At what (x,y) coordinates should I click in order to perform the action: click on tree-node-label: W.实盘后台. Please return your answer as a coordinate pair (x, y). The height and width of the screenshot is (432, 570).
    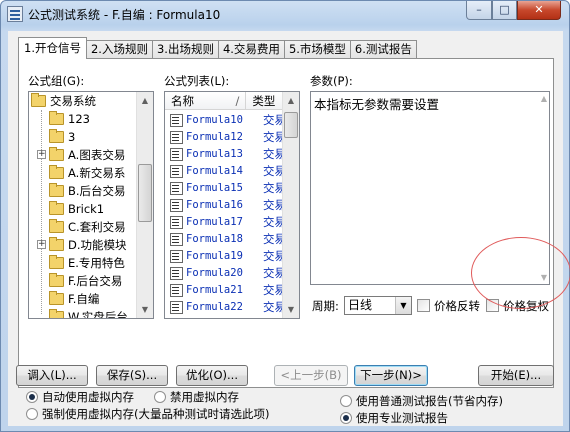
    Looking at the image, I should click on (98, 314).